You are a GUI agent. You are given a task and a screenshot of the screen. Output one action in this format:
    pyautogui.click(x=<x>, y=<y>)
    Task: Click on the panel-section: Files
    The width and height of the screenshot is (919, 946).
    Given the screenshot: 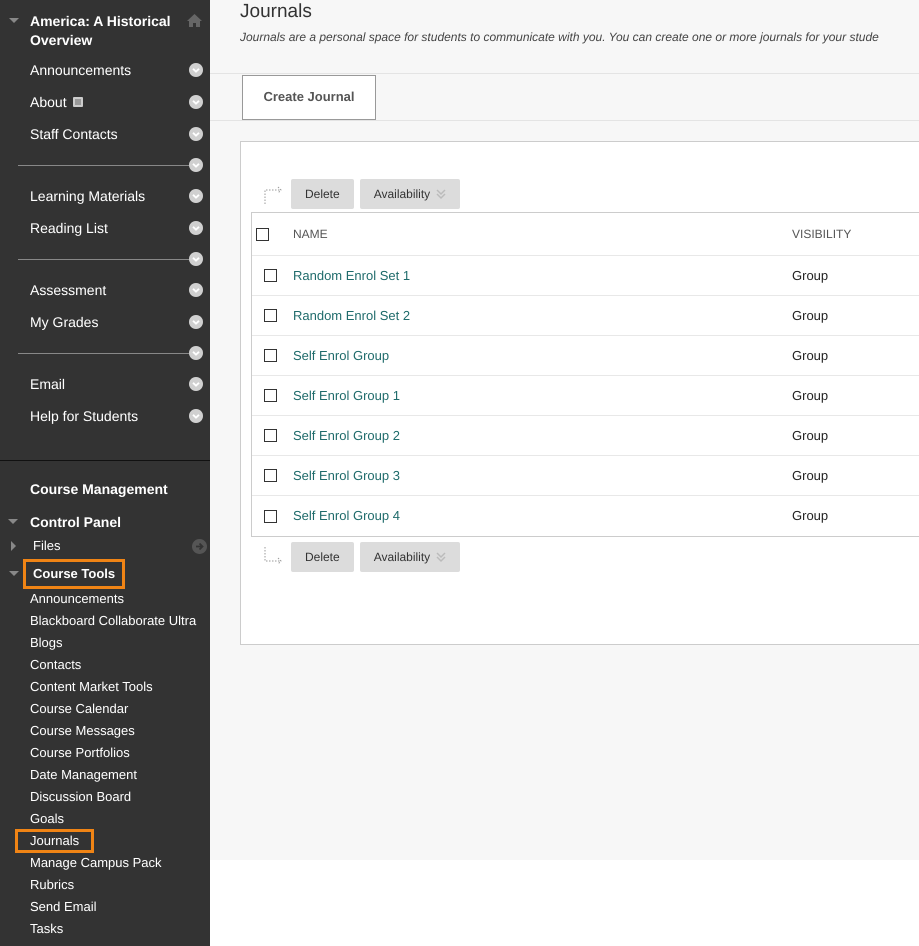 What is the action you would take?
    pyautogui.click(x=46, y=546)
    